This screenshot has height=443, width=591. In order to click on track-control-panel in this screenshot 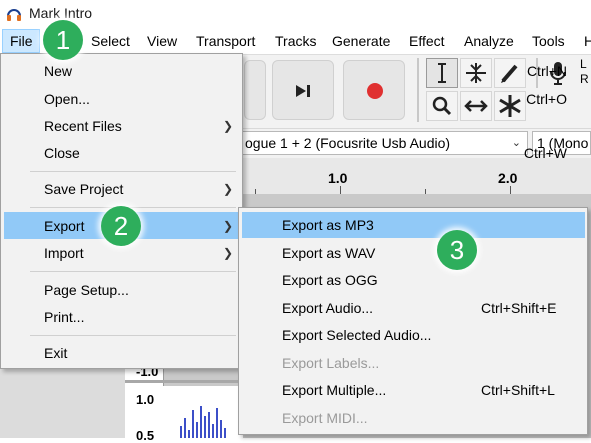, I will do `click(63, 399)`.